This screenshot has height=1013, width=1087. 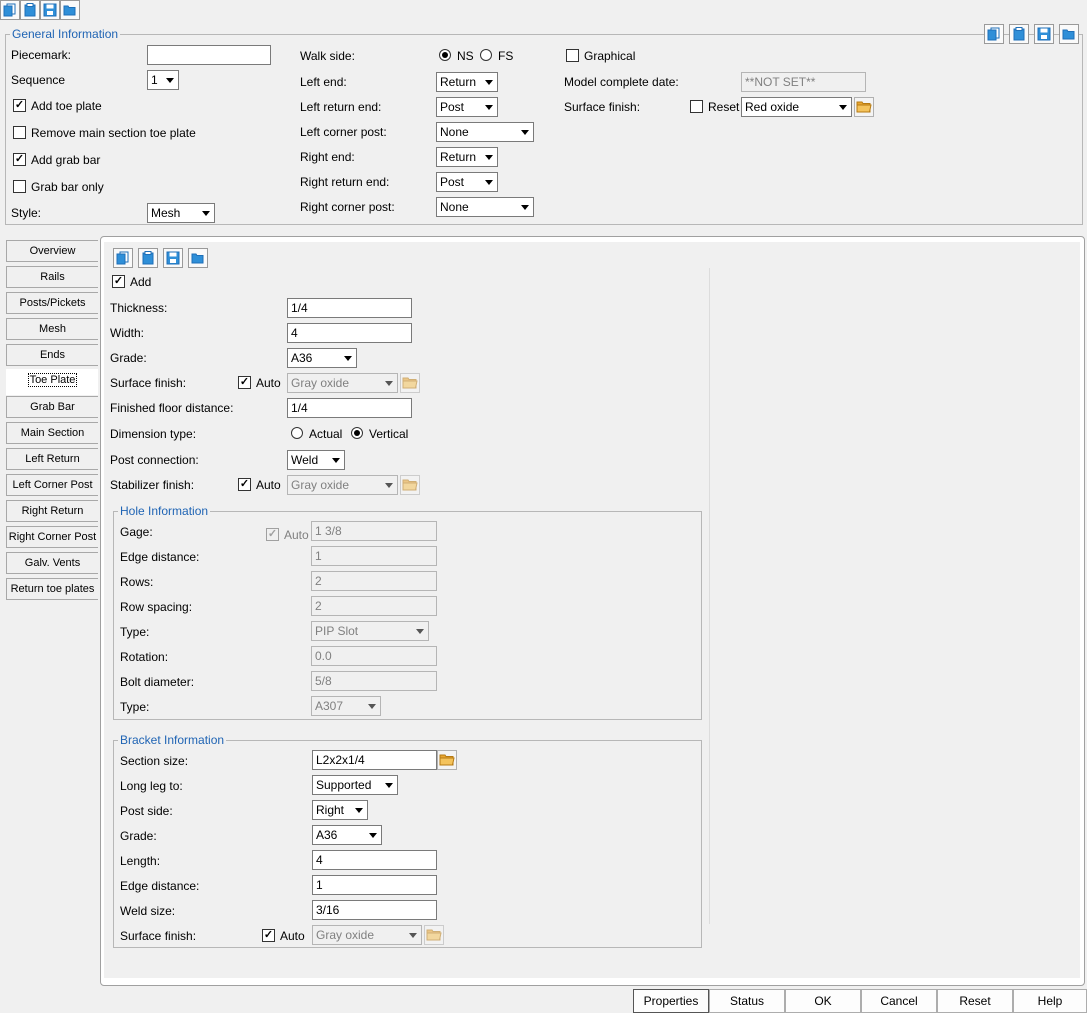 I want to click on hole-edge-input: 1, so click(x=374, y=556).